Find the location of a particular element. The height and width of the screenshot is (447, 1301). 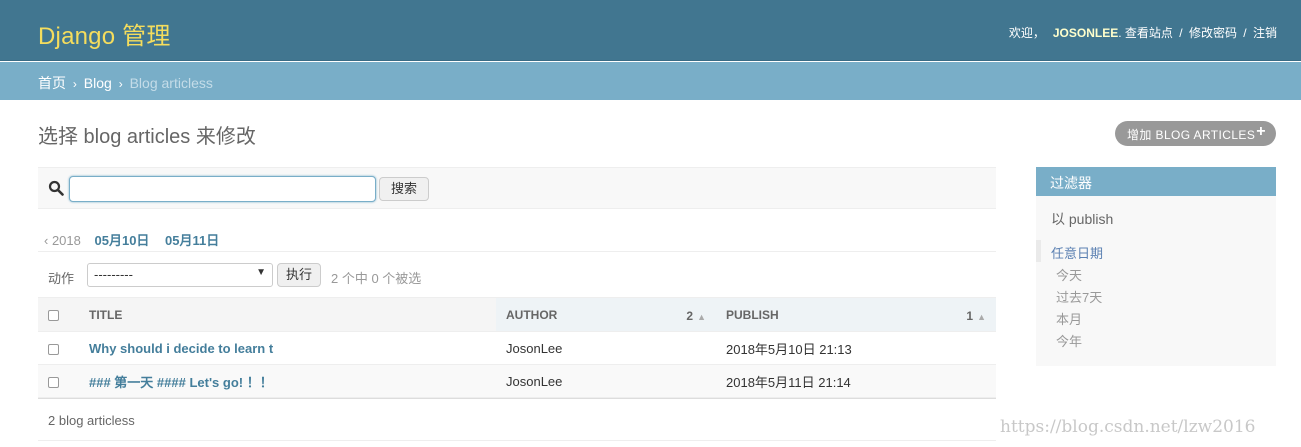

table-header-row: TITLE AUTHOR 2 ▲ PUBLISH 1 ▲ is located at coordinates (517, 314).